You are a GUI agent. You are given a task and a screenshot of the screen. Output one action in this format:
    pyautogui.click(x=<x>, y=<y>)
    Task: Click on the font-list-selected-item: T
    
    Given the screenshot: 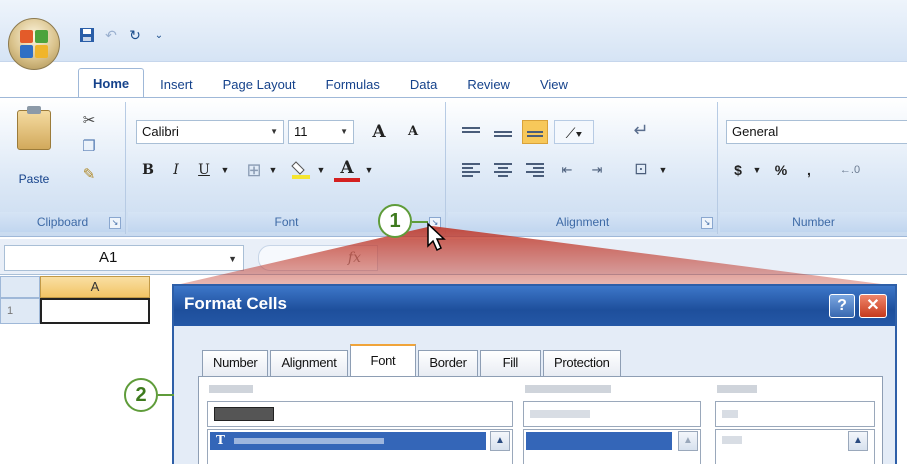 What is the action you would take?
    pyautogui.click(x=348, y=441)
    